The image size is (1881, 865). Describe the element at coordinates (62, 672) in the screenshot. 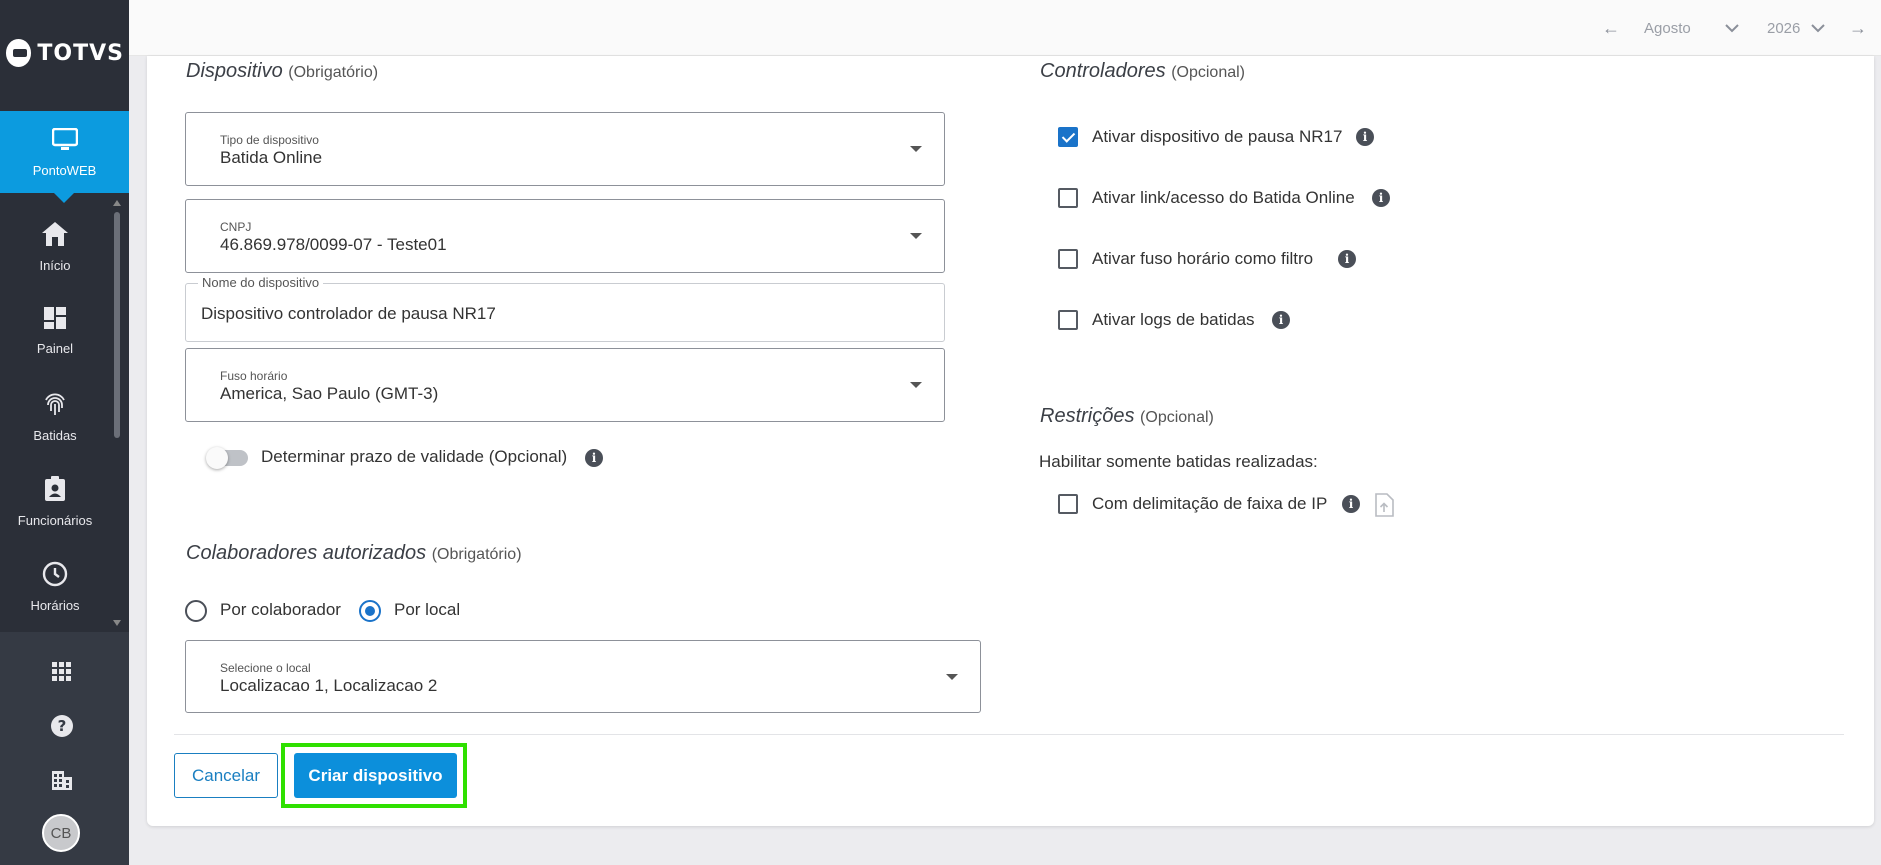

I see `apps-grid-icon` at that location.